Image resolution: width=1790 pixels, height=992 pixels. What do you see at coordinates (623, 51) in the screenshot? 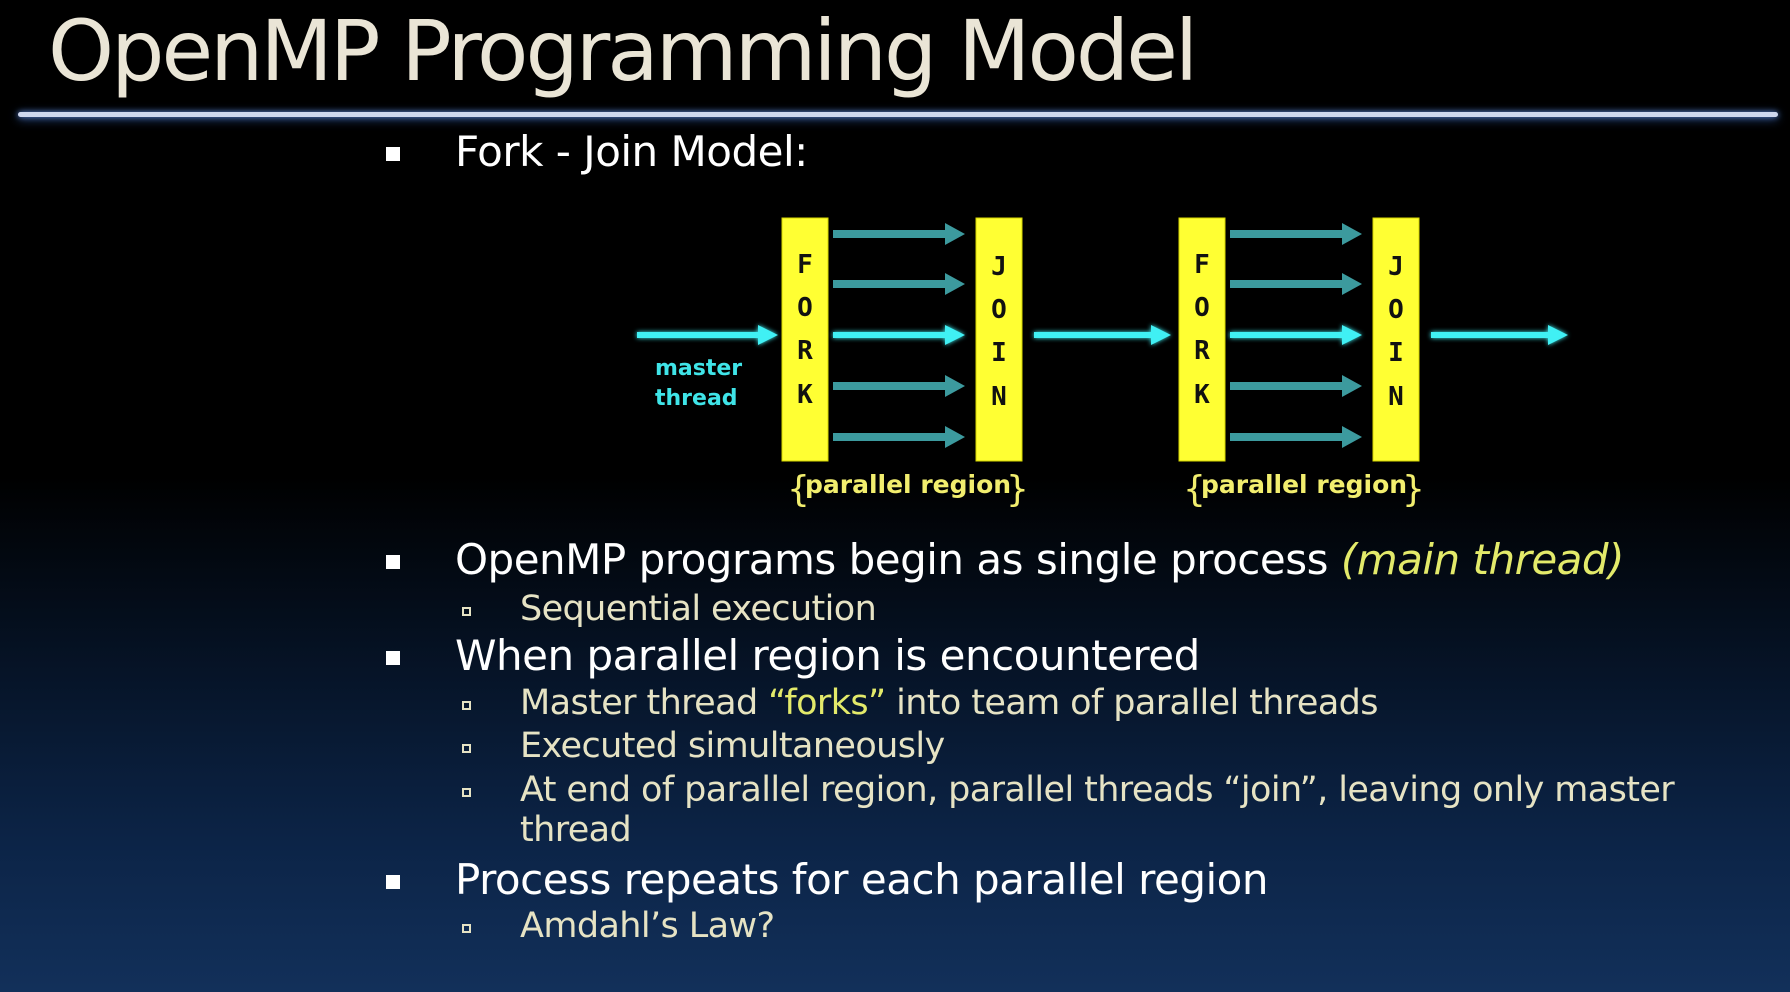
I see `slide-title: OpenMP Programming Model` at bounding box center [623, 51].